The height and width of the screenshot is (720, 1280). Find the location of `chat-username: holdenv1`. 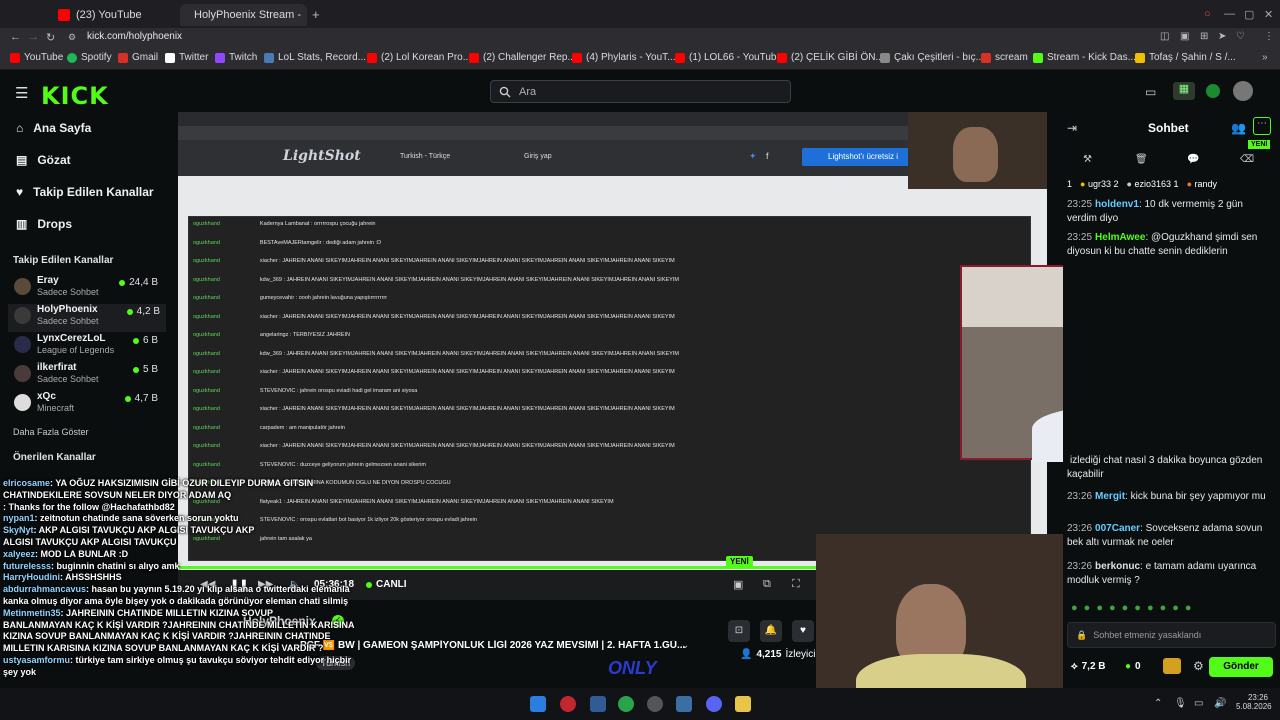

chat-username: holdenv1 is located at coordinates (1117, 204).